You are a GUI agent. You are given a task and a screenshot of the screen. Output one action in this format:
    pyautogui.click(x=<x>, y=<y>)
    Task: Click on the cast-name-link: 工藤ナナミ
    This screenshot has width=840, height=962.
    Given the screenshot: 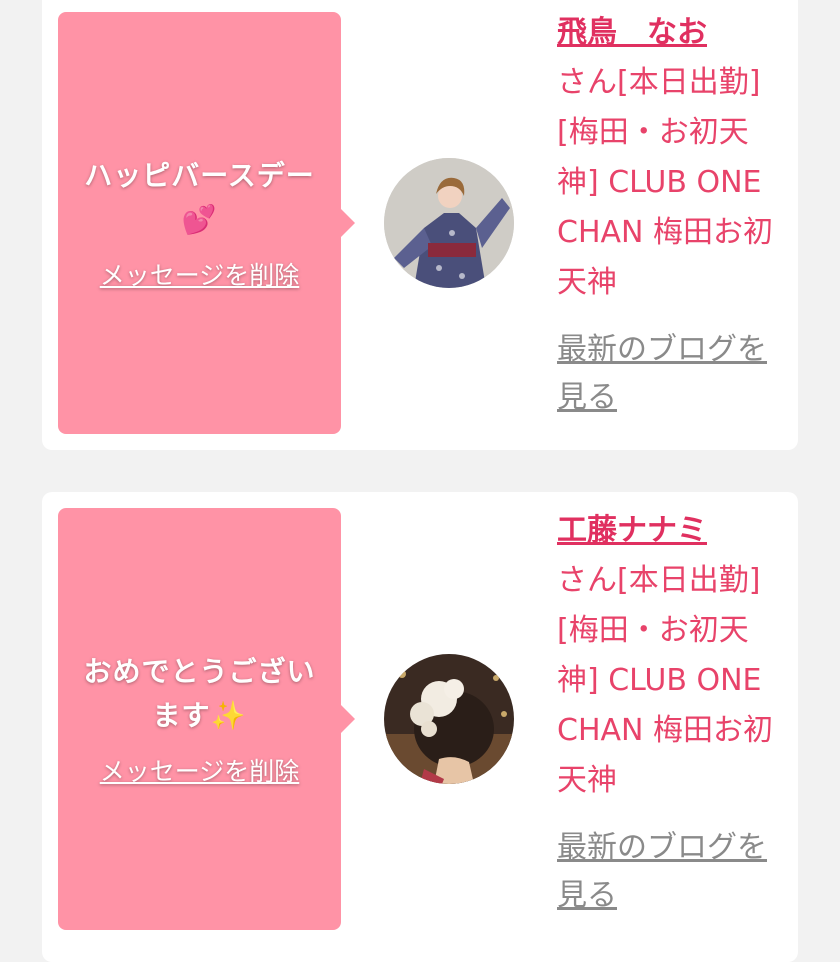 What is the action you would take?
    pyautogui.click(x=632, y=530)
    